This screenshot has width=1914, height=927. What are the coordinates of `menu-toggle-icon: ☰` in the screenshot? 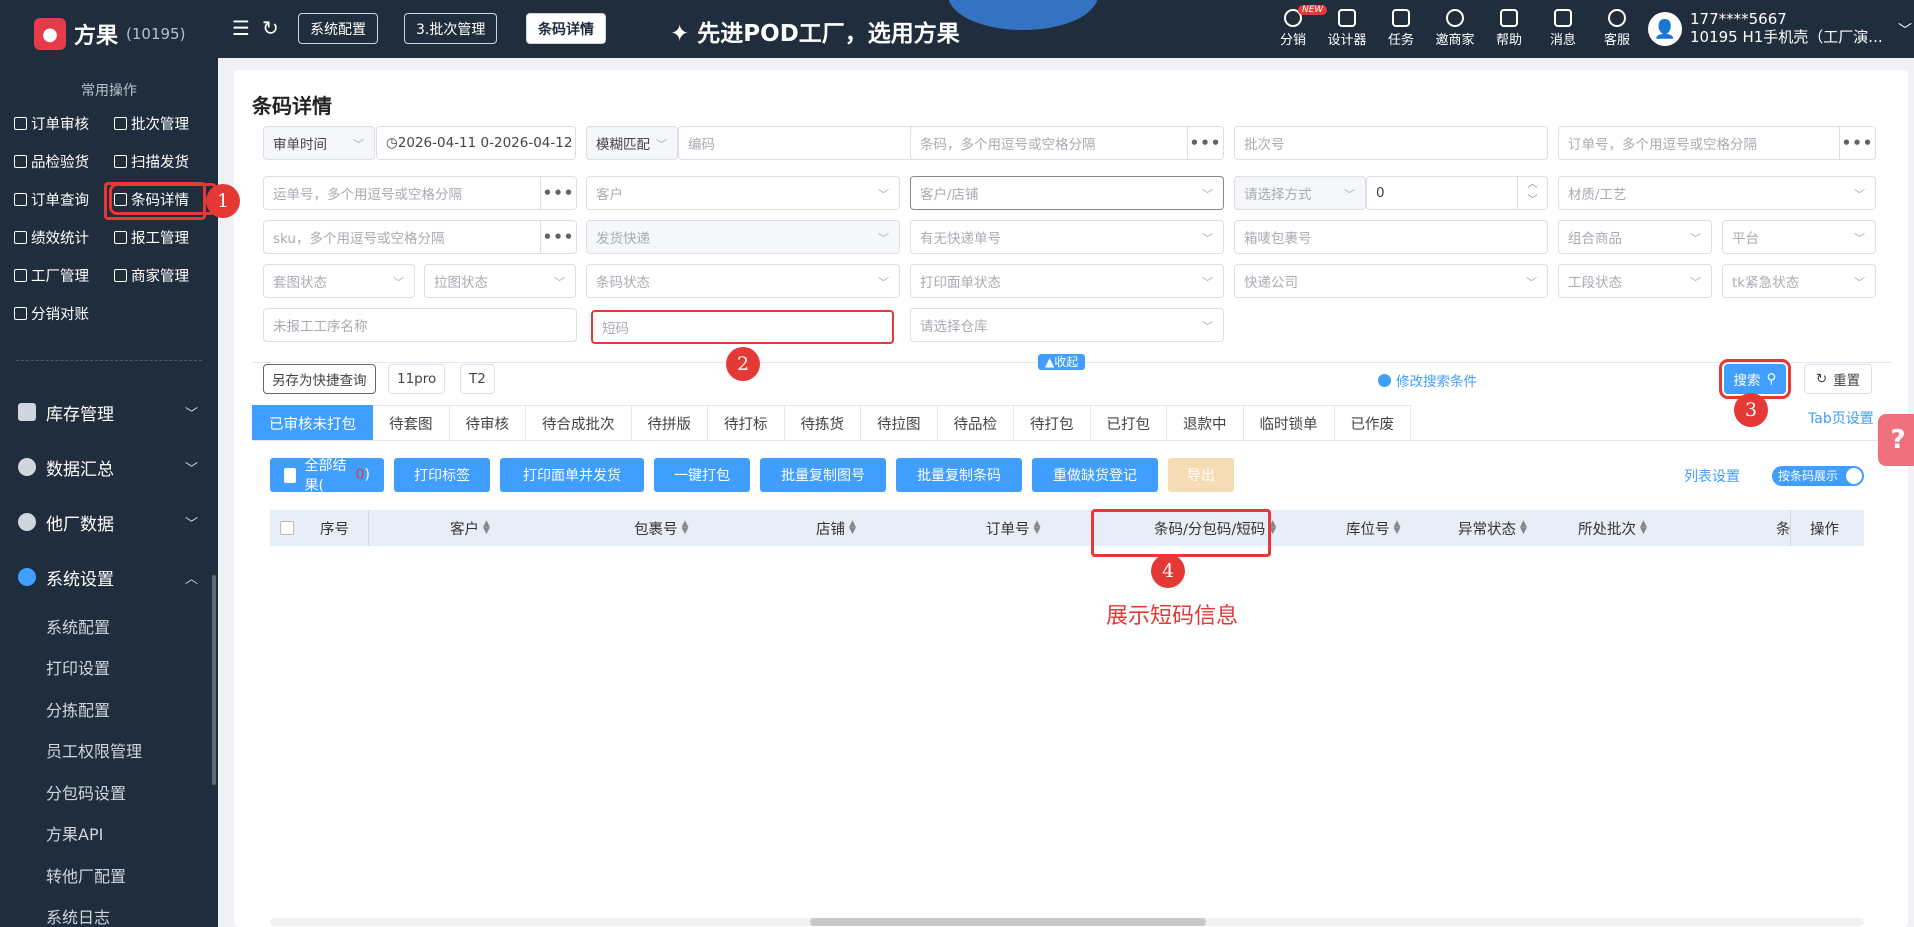 It's located at (241, 28).